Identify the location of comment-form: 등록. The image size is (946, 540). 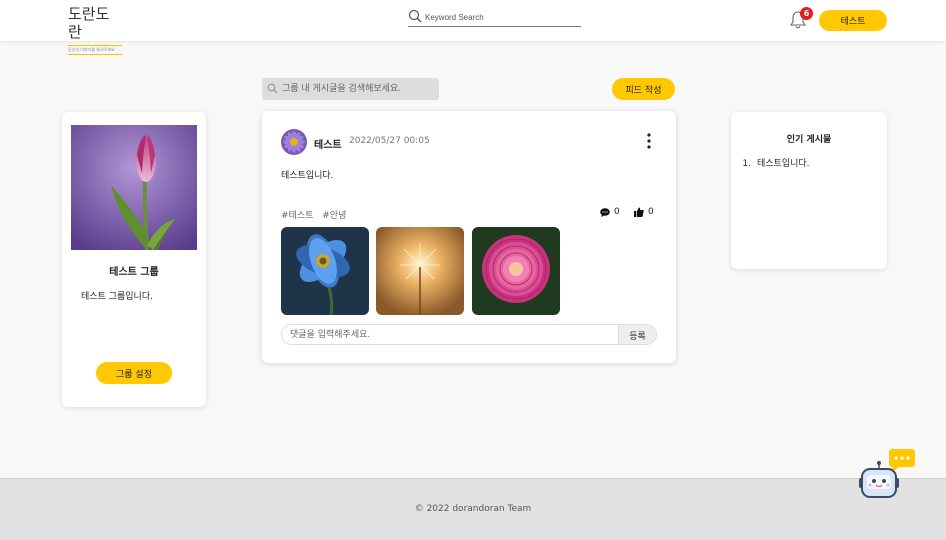
(469, 334).